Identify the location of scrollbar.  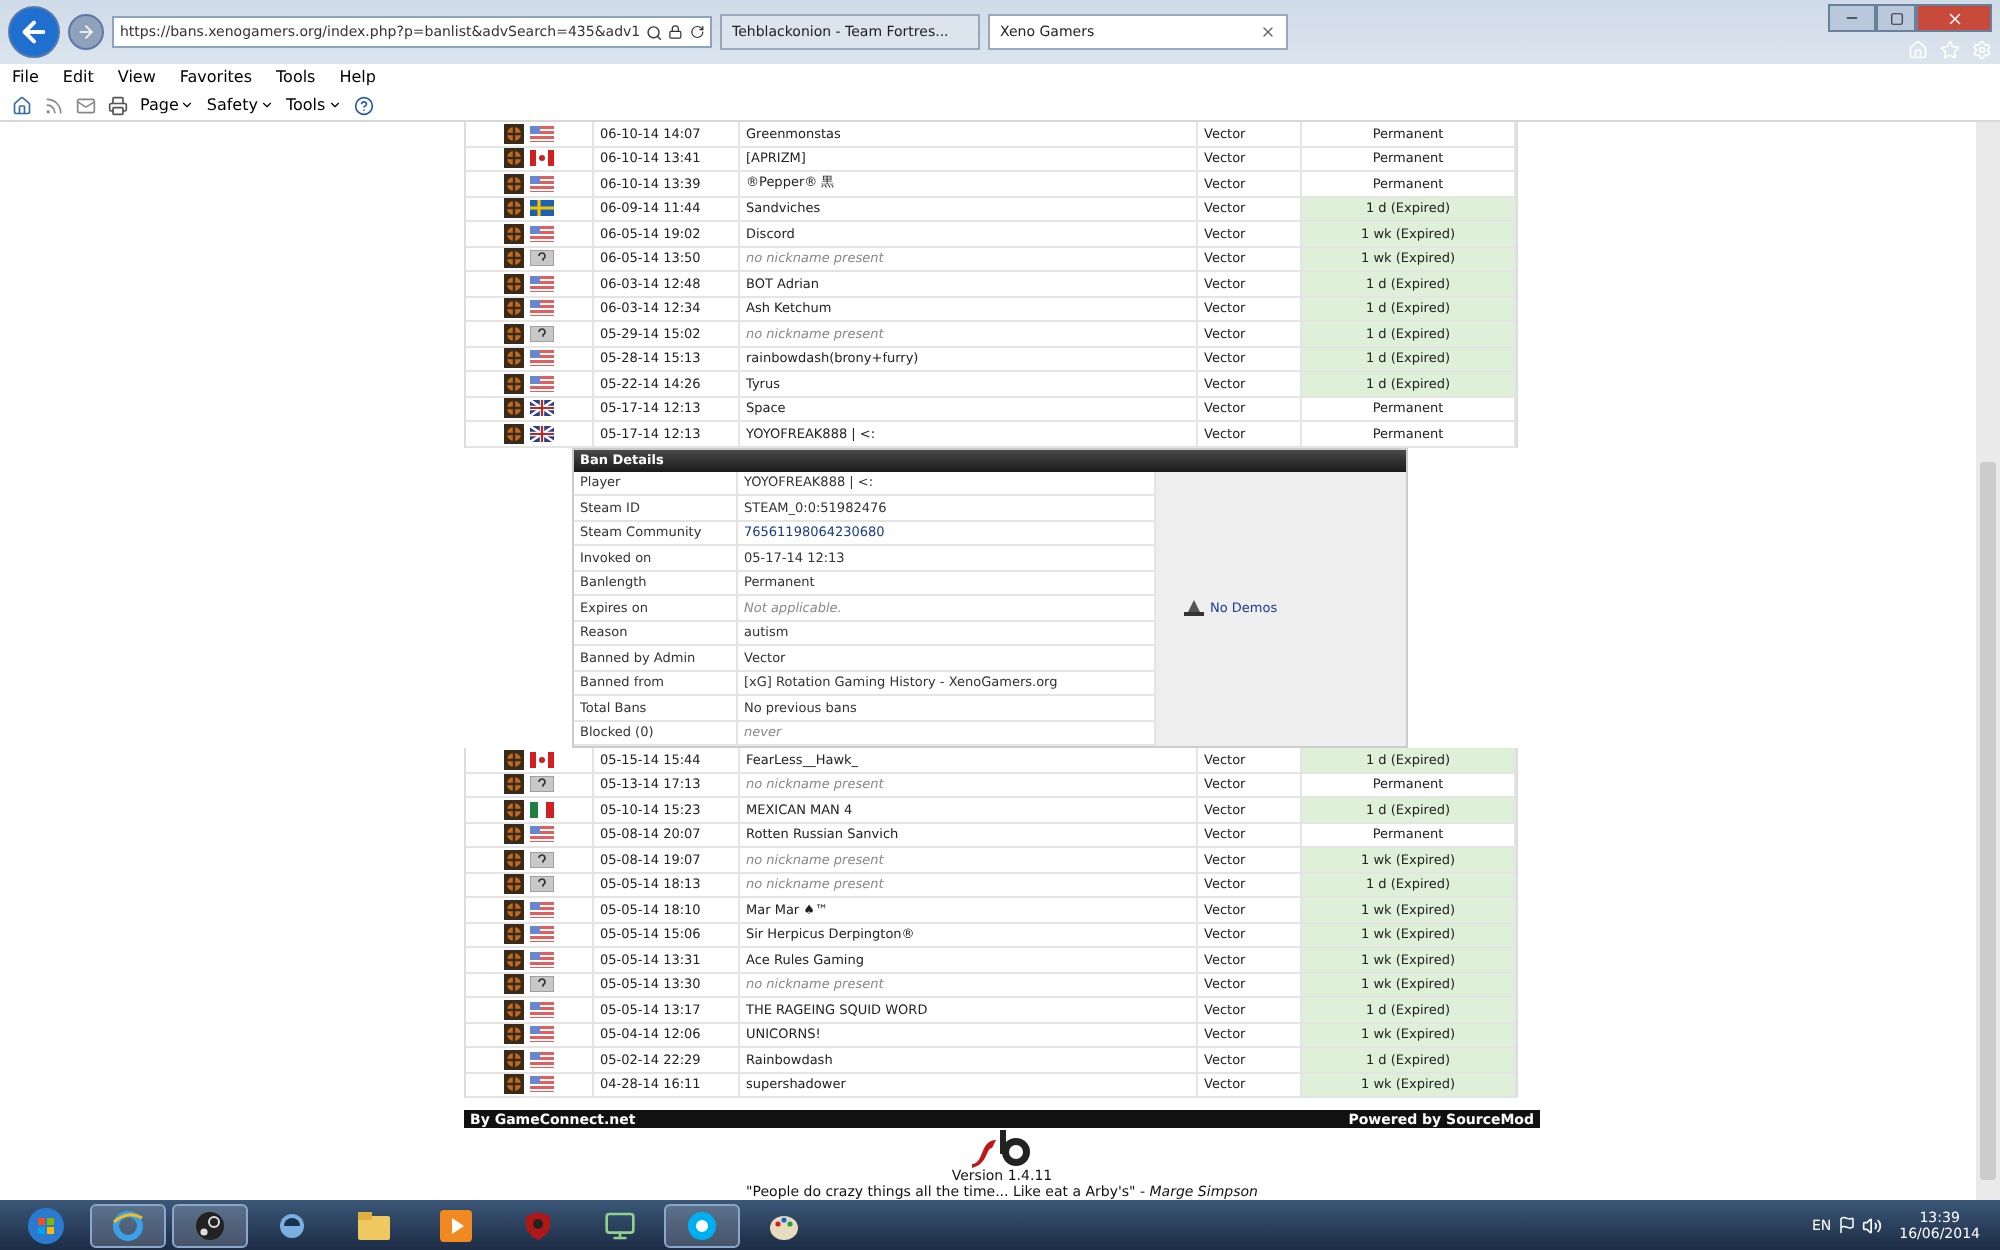
(1988, 661).